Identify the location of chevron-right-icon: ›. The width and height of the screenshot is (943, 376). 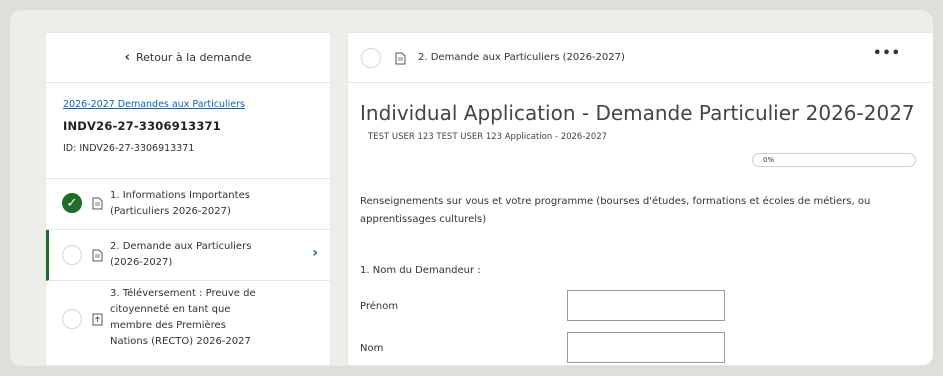
(315, 253).